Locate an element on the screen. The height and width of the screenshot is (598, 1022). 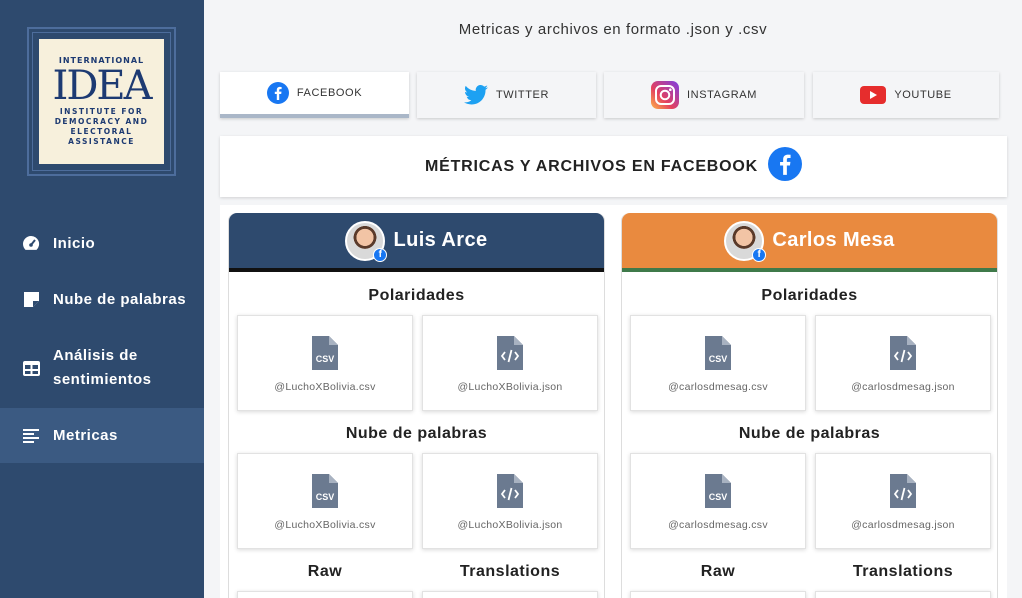
candidate-header: f Carlos Mesa is located at coordinates (809, 242).